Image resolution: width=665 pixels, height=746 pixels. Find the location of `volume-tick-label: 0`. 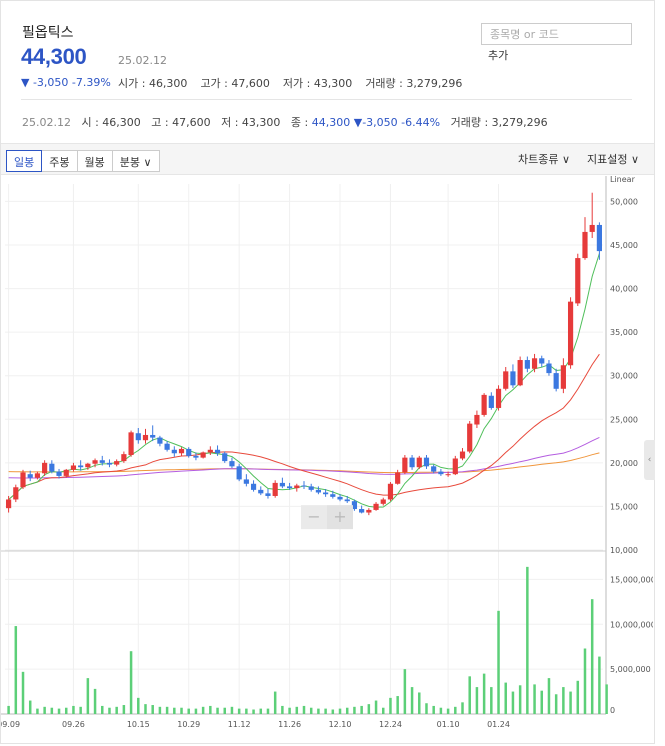

volume-tick-label: 0 is located at coordinates (612, 710).